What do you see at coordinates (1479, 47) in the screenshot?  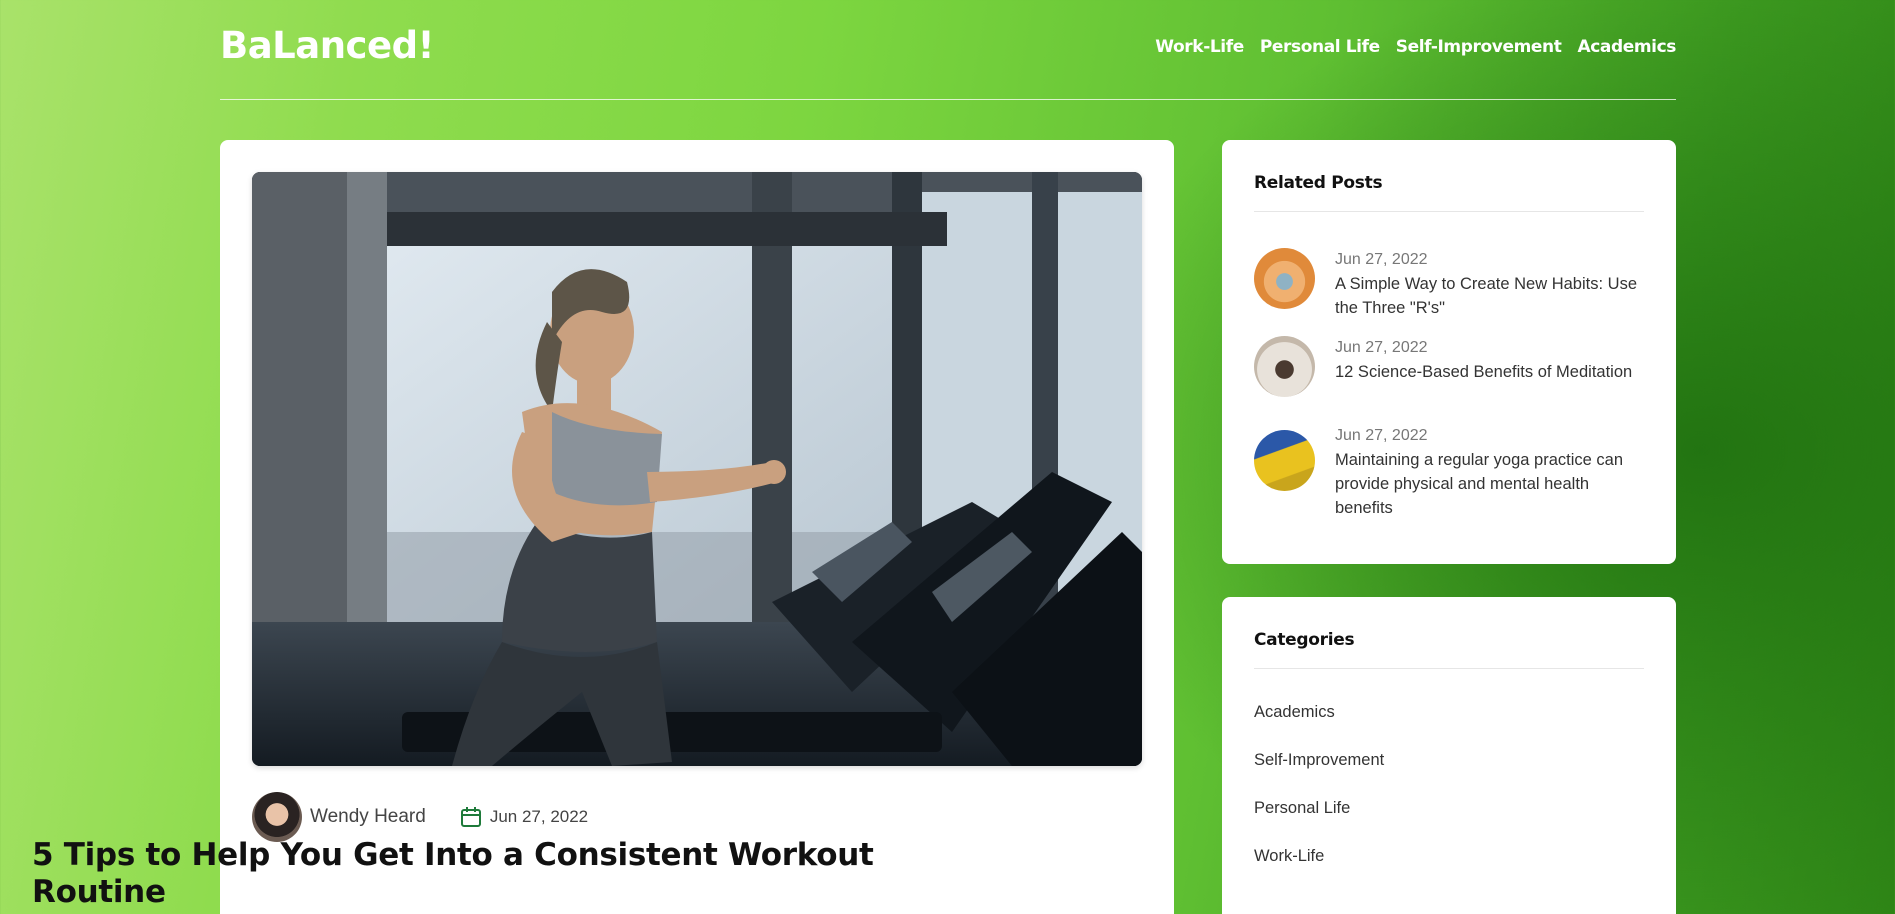 I see `nav-item-self-improvement: Self-Improvement` at bounding box center [1479, 47].